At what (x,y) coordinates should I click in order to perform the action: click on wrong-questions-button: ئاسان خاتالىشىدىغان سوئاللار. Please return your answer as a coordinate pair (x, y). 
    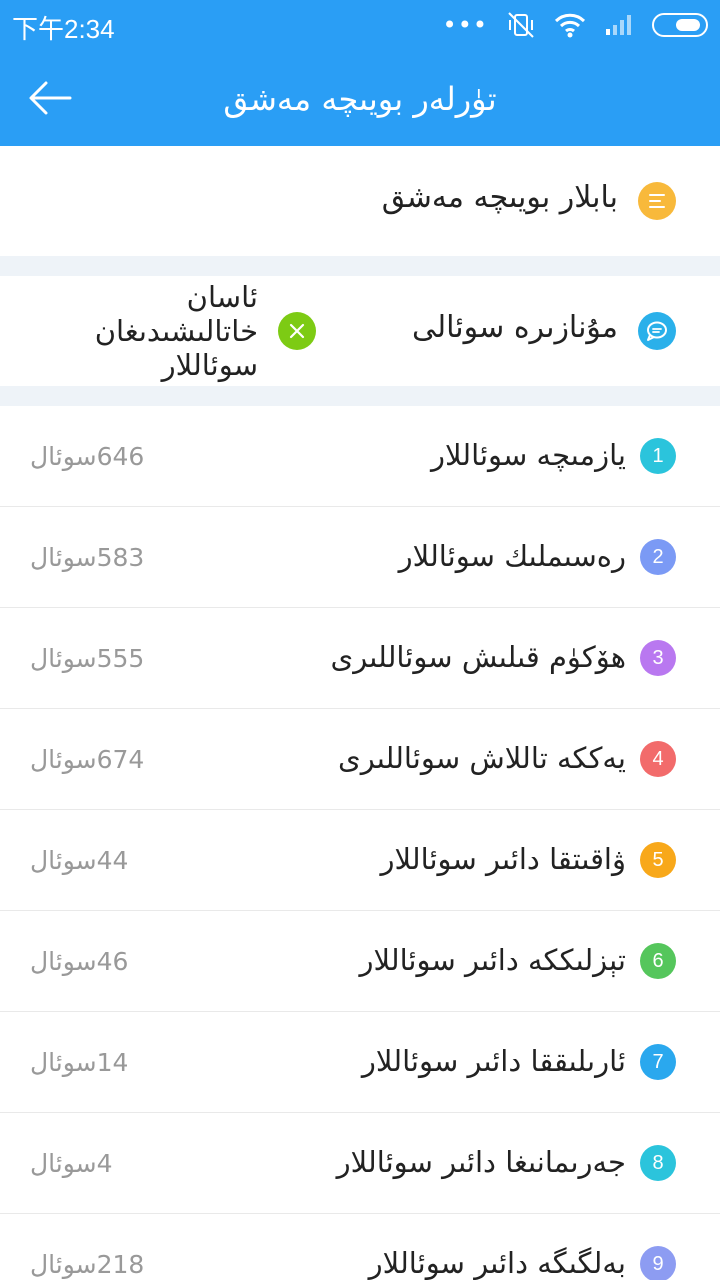
    Looking at the image, I should click on (188, 331).